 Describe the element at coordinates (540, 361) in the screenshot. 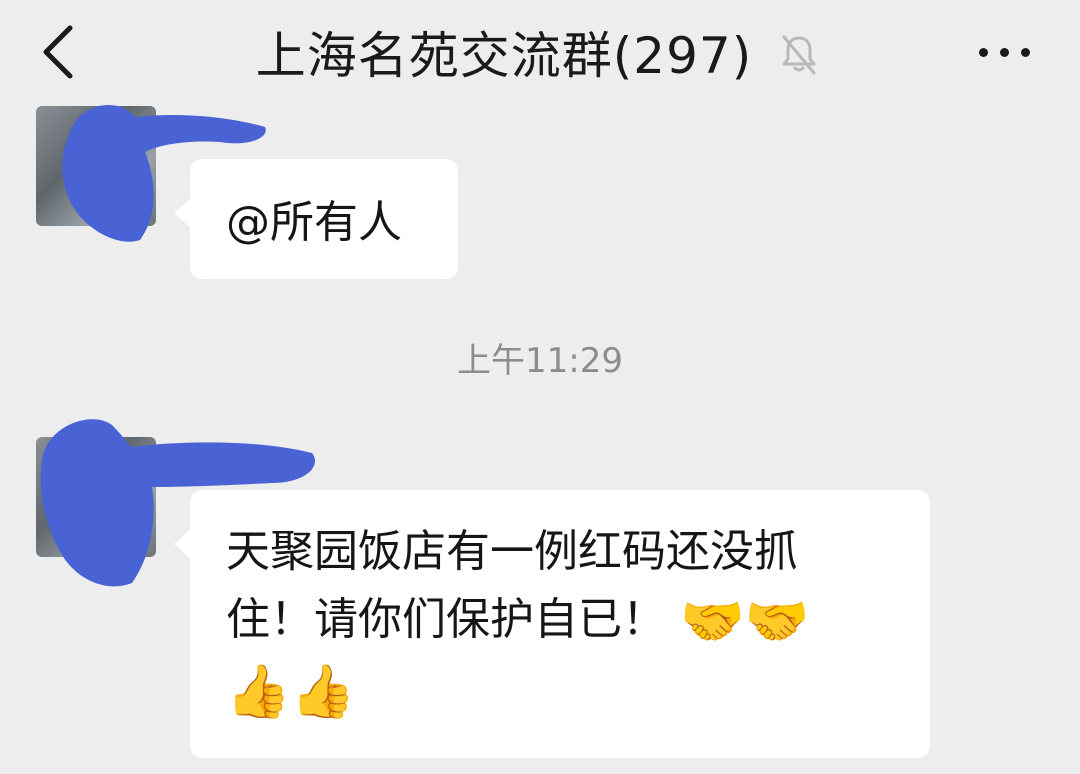

I see `message-timestamp: 上午11:29` at that location.